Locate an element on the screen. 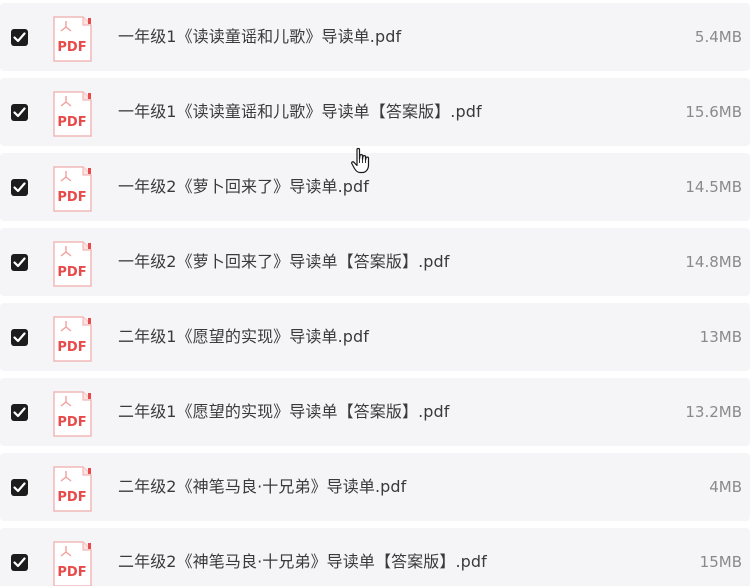 The image size is (750, 586). file-name: 二年级1《愿望的实现》导读单.pdf is located at coordinates (243, 337).